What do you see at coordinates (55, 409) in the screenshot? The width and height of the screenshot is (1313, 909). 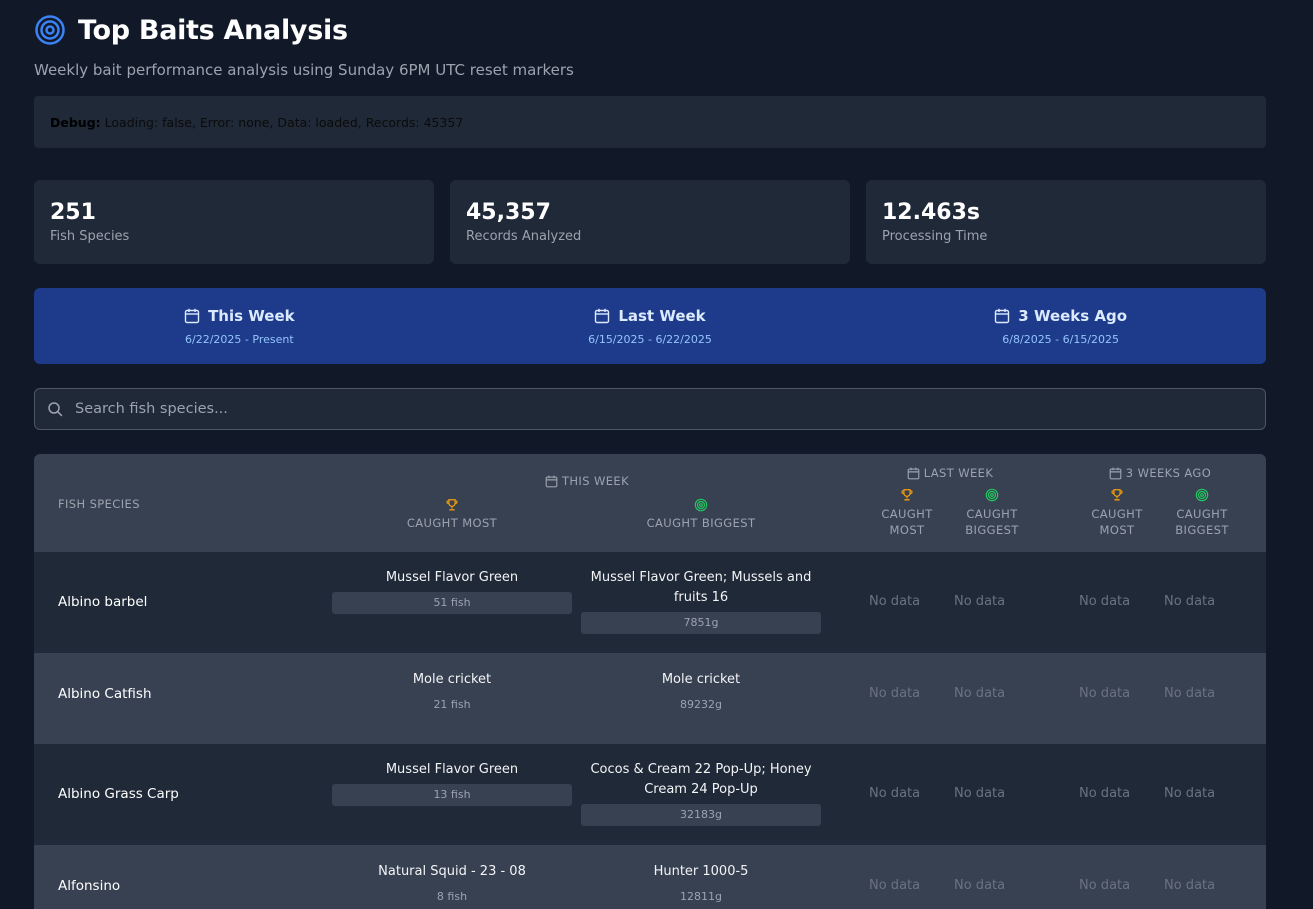 I see `search-icon` at bounding box center [55, 409].